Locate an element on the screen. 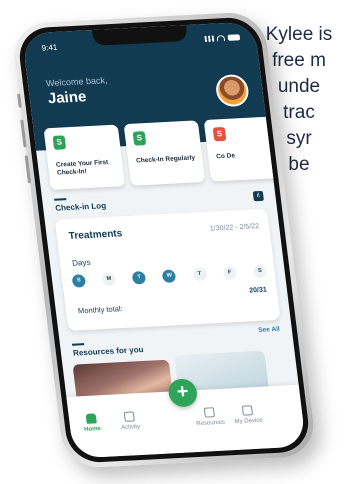 The width and height of the screenshot is (348, 484). day-tuesday: T is located at coordinates (139, 277).